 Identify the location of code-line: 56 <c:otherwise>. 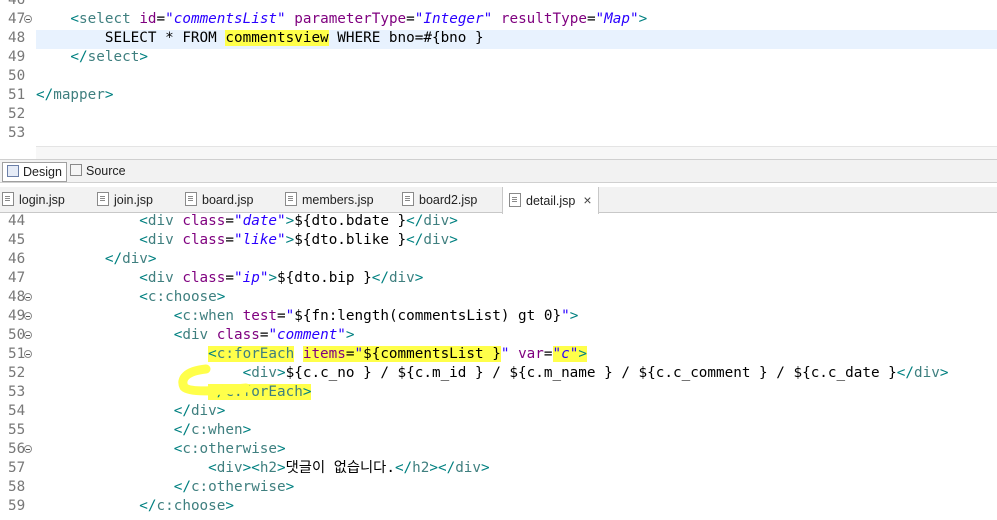
(498, 449).